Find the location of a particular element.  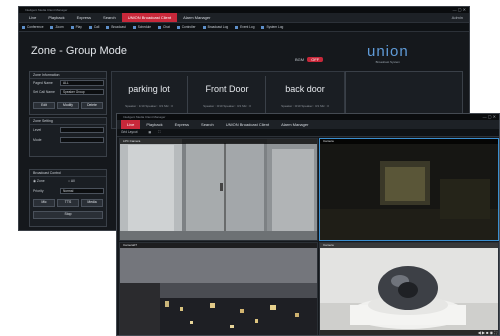

tool-call: Call is located at coordinates (94, 27).